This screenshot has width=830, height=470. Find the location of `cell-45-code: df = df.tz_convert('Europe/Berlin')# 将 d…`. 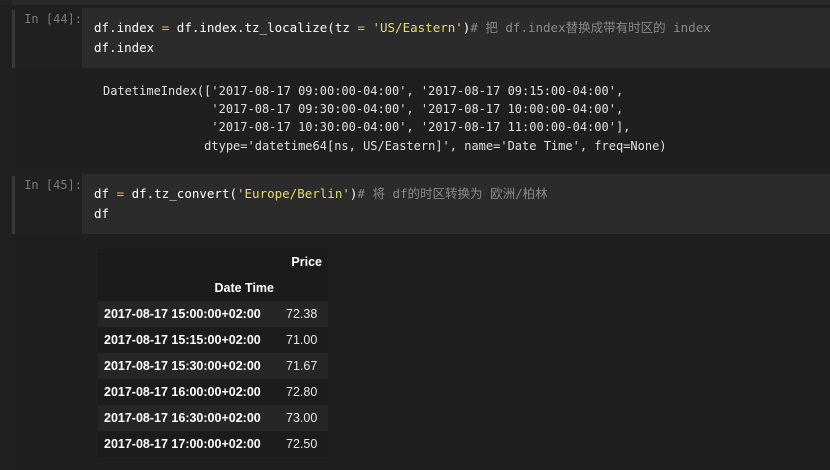

cell-45-code: df = df.tz_convert('Europe/Berlin')# 将 d… is located at coordinates (321, 203).